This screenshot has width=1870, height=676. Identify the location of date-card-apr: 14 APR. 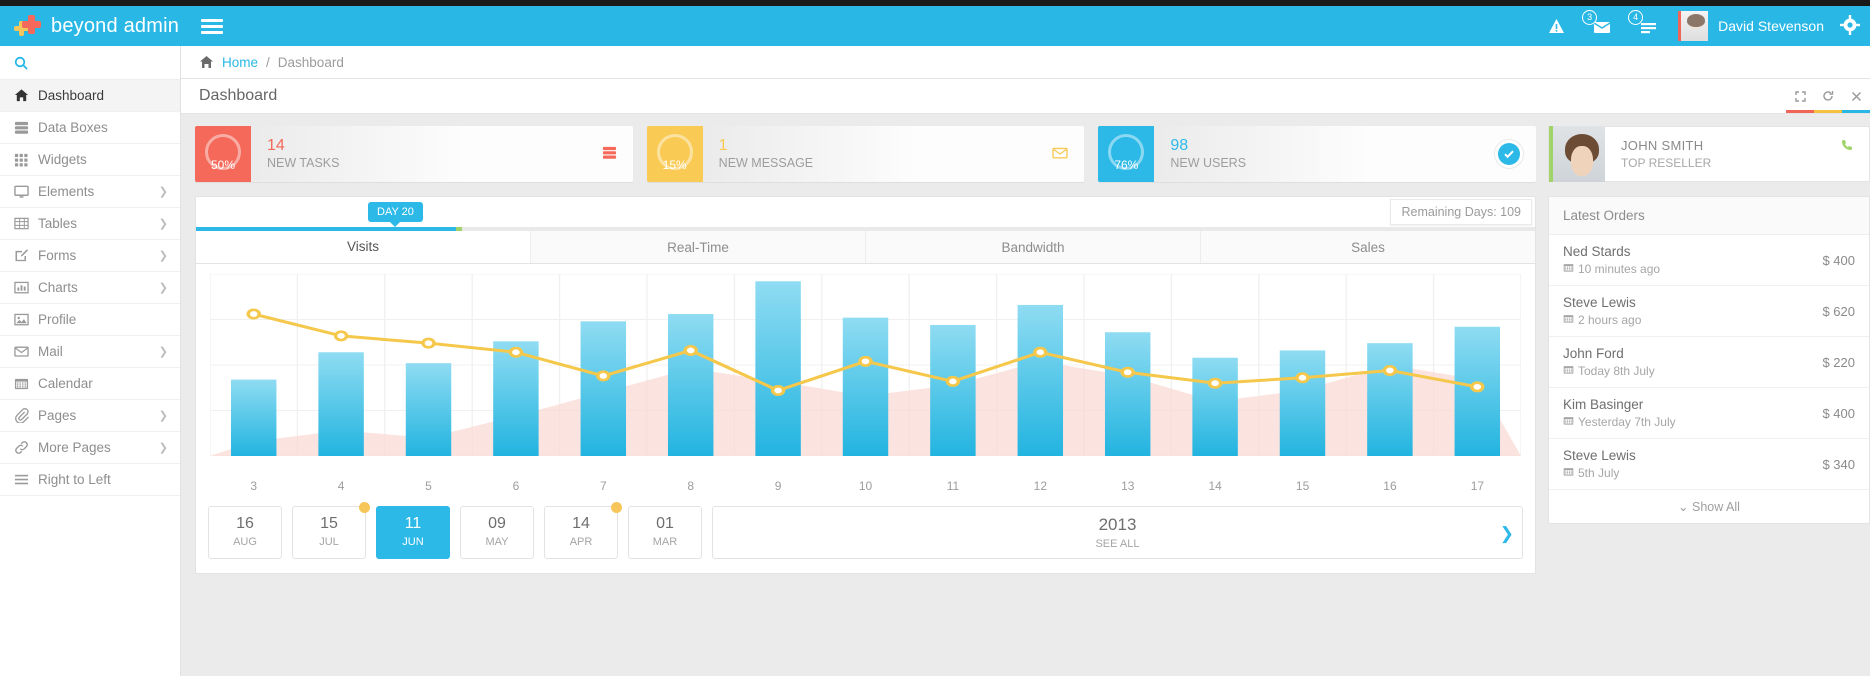
(583, 530).